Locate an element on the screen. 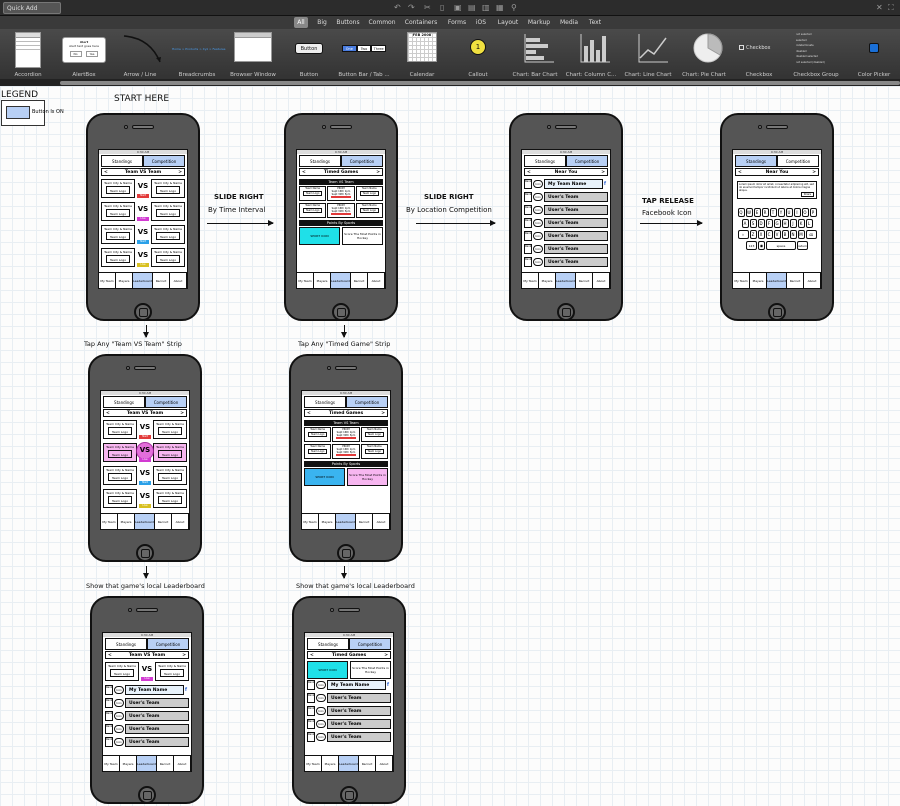 The image size is (900, 806). lib-arrow-line: Arrow / Line is located at coordinates (140, 54).